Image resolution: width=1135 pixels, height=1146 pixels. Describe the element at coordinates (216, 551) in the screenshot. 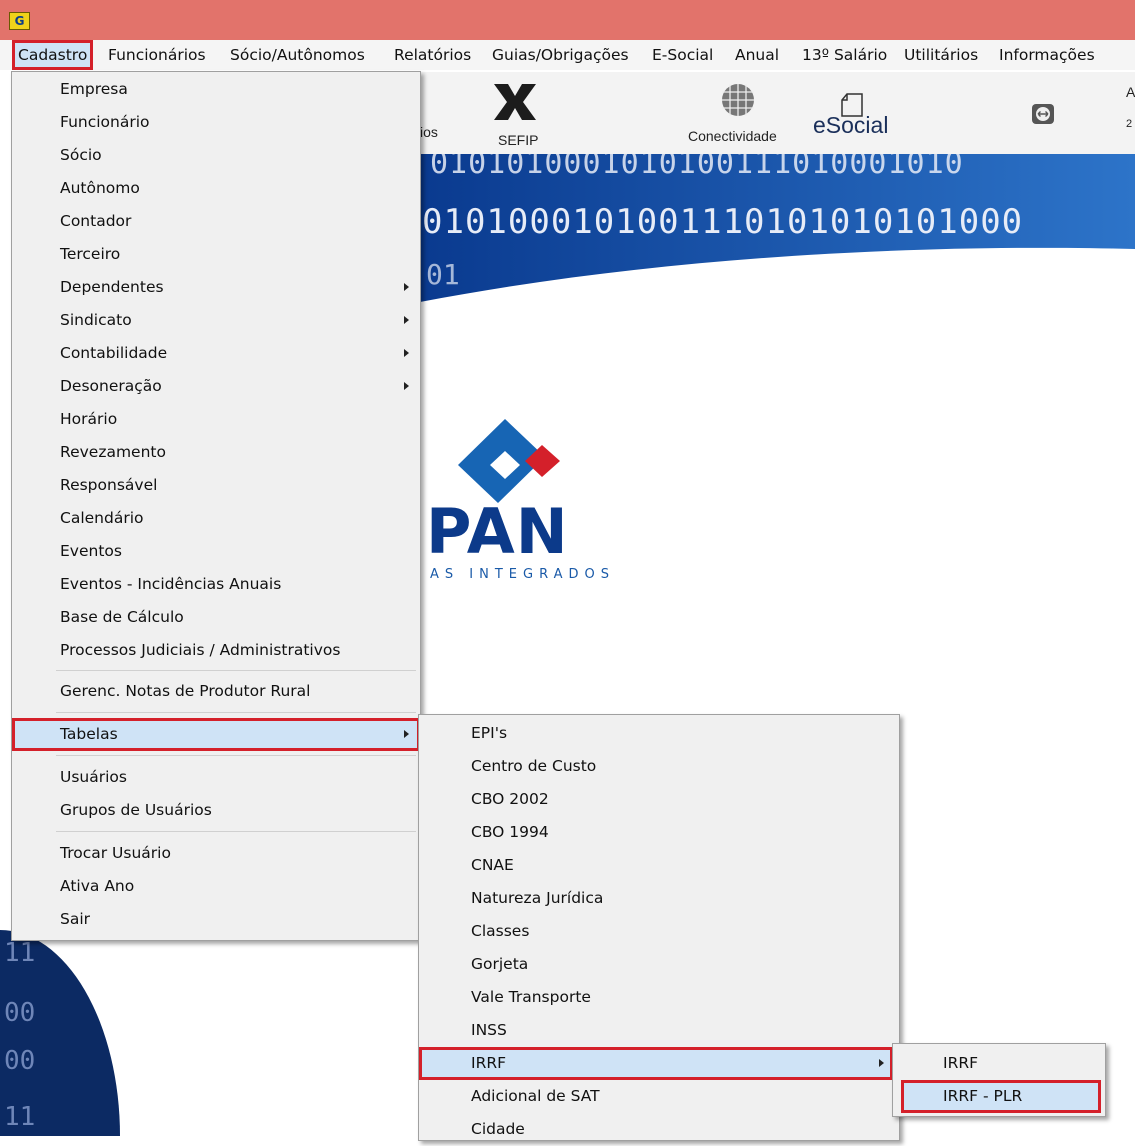

I see `menu-item-eventos: Eventos` at that location.